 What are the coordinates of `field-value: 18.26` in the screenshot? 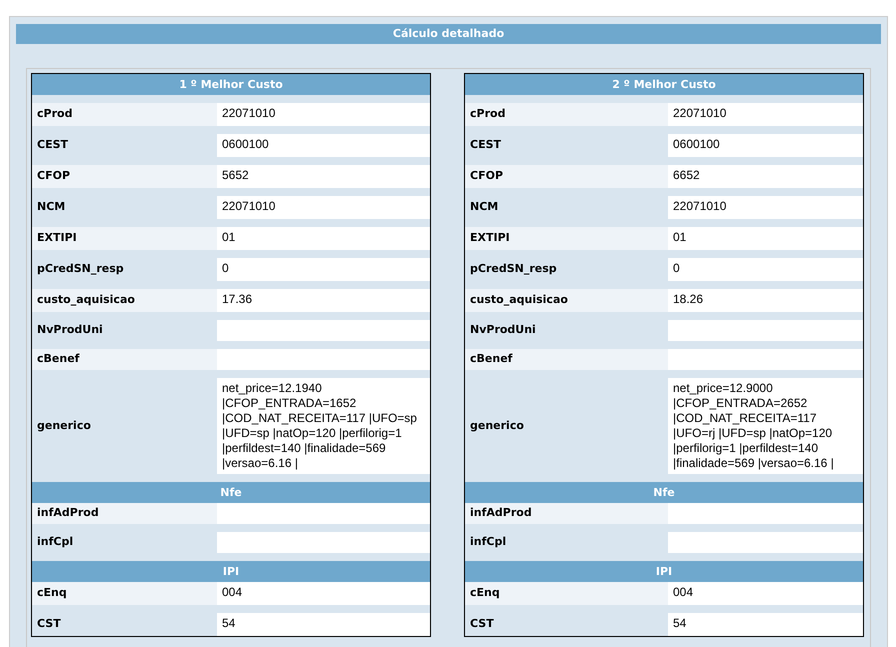 It's located at (765, 300).